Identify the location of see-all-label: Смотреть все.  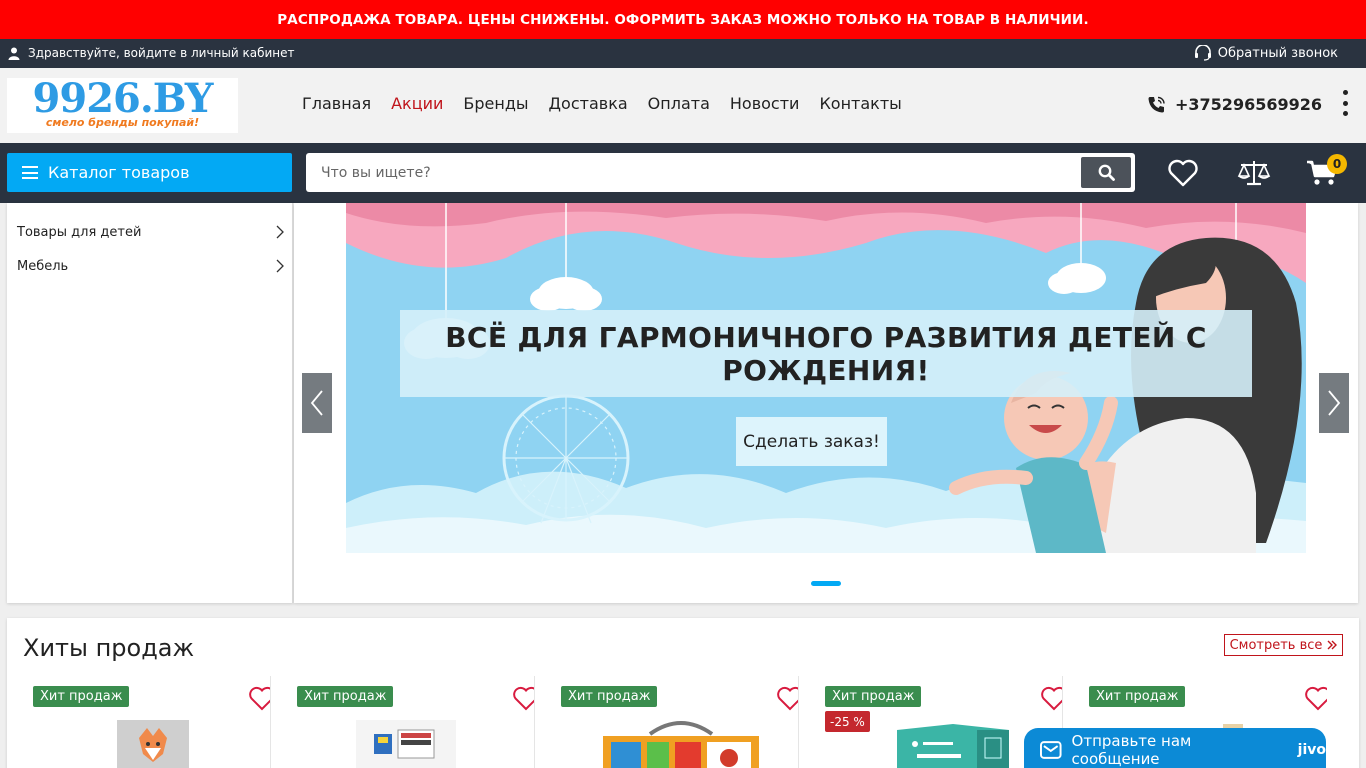
(1276, 645).